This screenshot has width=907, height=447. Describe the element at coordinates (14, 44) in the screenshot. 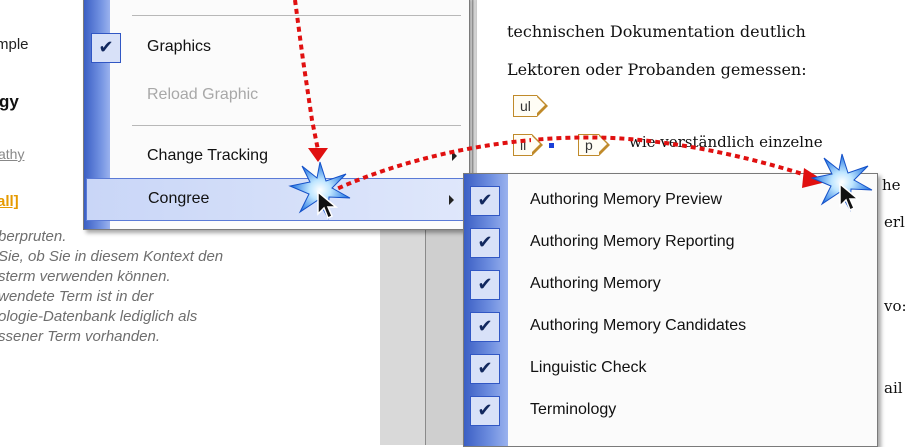

I see `example-label: mple` at that location.